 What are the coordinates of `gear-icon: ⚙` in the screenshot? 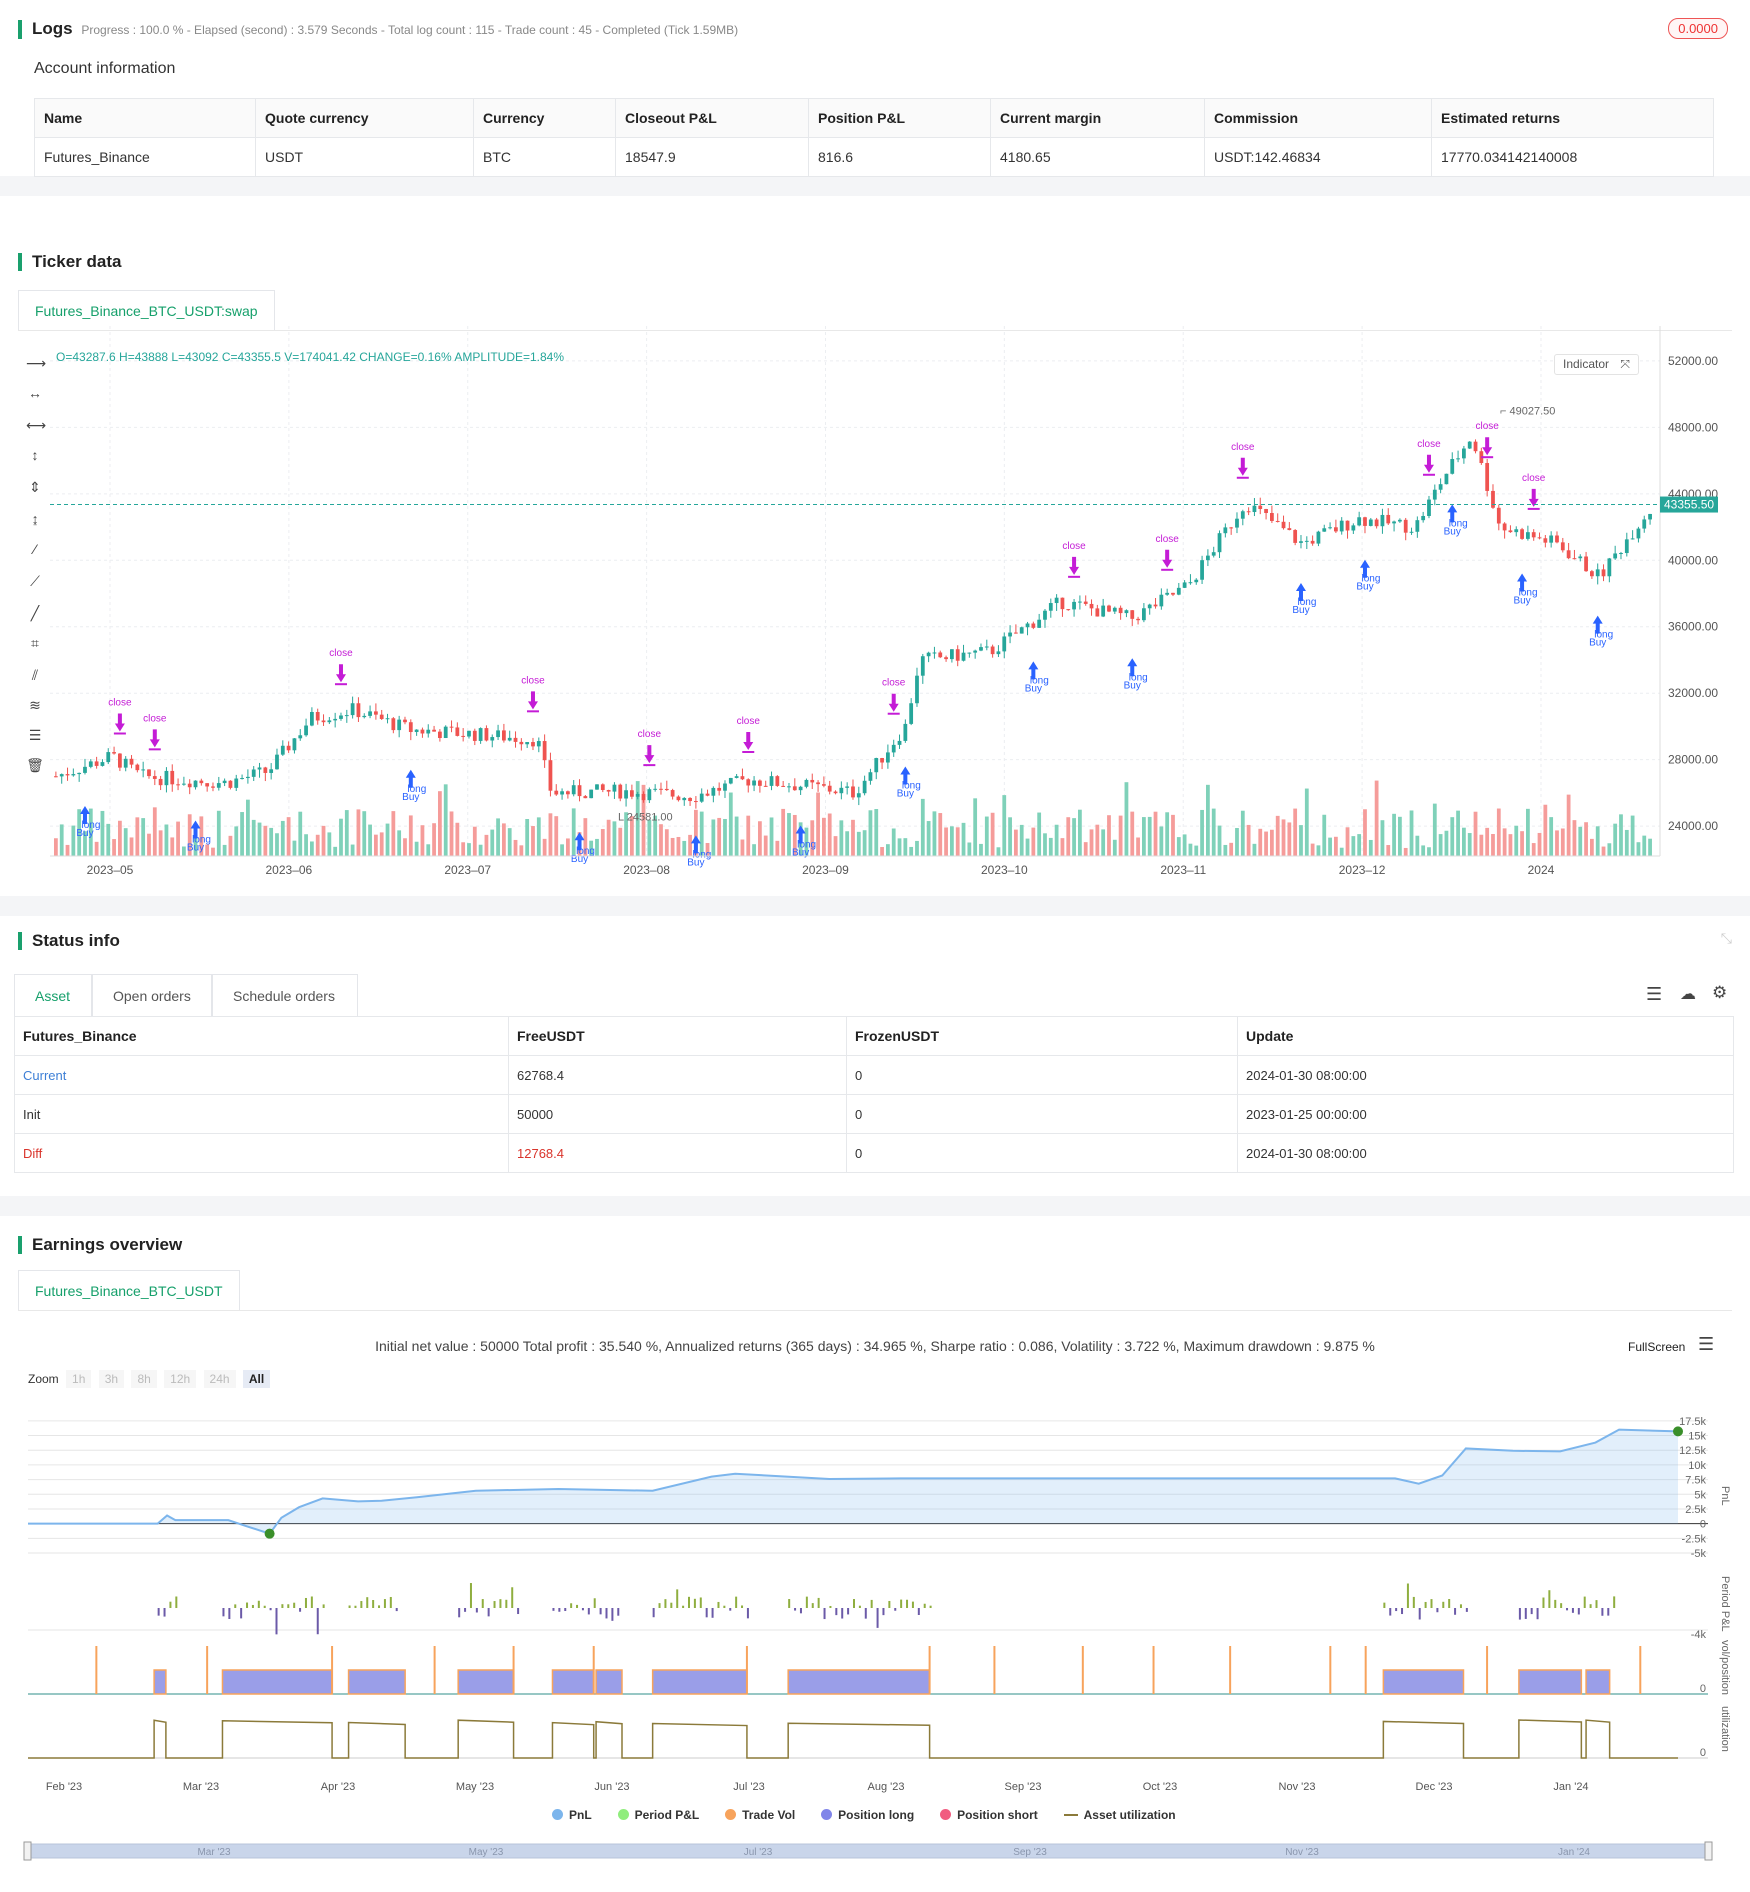 It's located at (1719, 993).